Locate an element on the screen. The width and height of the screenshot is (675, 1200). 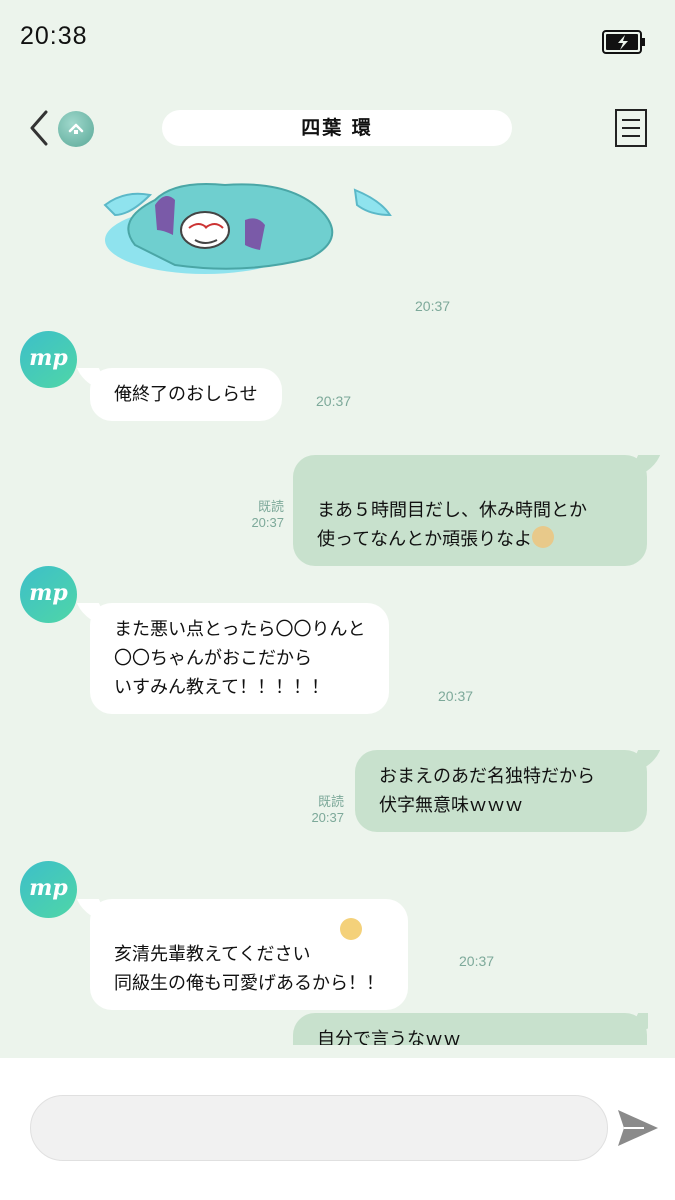
emoji-pleading-icon is located at coordinates (351, 929).